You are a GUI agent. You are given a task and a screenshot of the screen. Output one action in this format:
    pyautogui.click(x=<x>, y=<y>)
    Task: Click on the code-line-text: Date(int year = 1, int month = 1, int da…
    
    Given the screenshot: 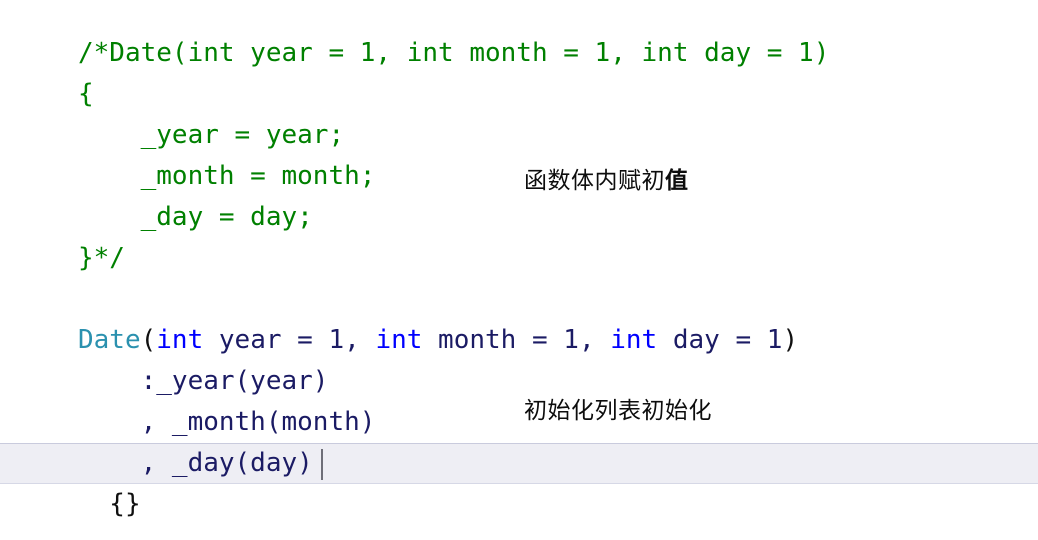 What is the action you would take?
    pyautogui.click(x=438, y=340)
    